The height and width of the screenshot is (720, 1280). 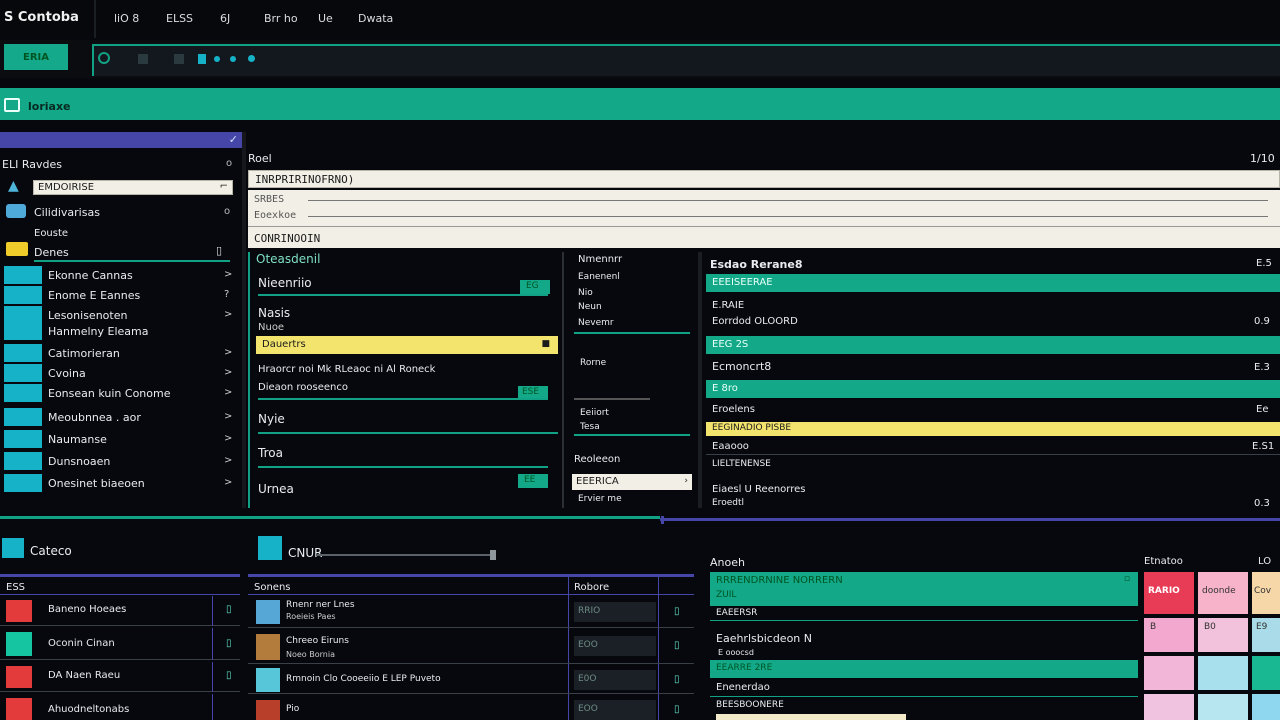 I want to click on right-list-row-label: Eaaooo, so click(x=730, y=446).